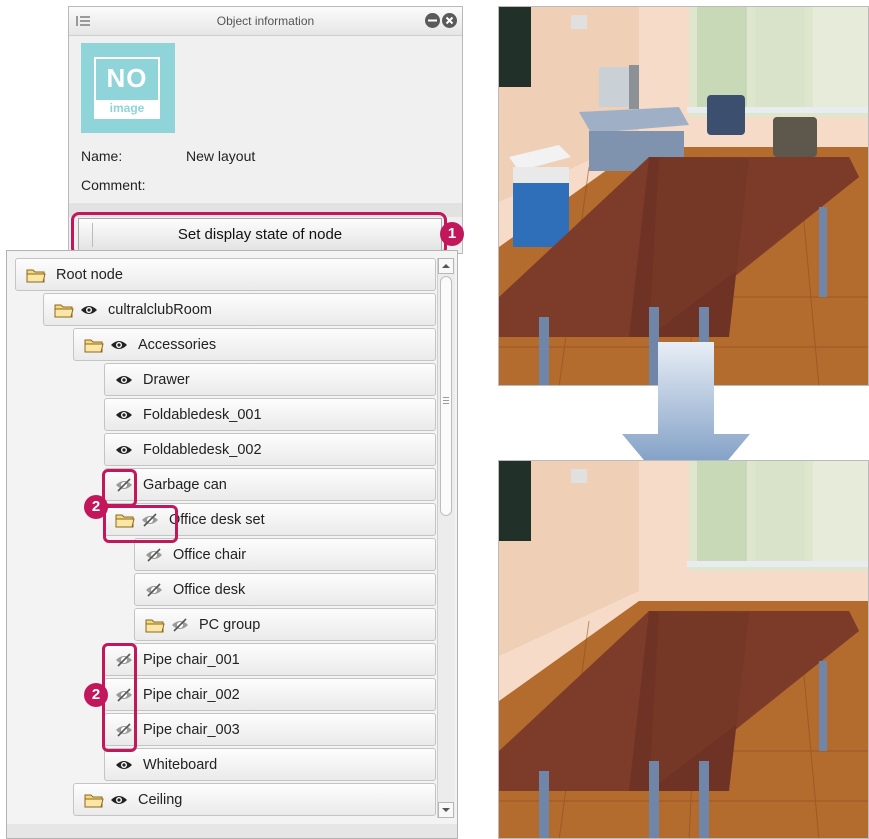 The image size is (869, 839). I want to click on tree-node-label: Office chair, so click(210, 555).